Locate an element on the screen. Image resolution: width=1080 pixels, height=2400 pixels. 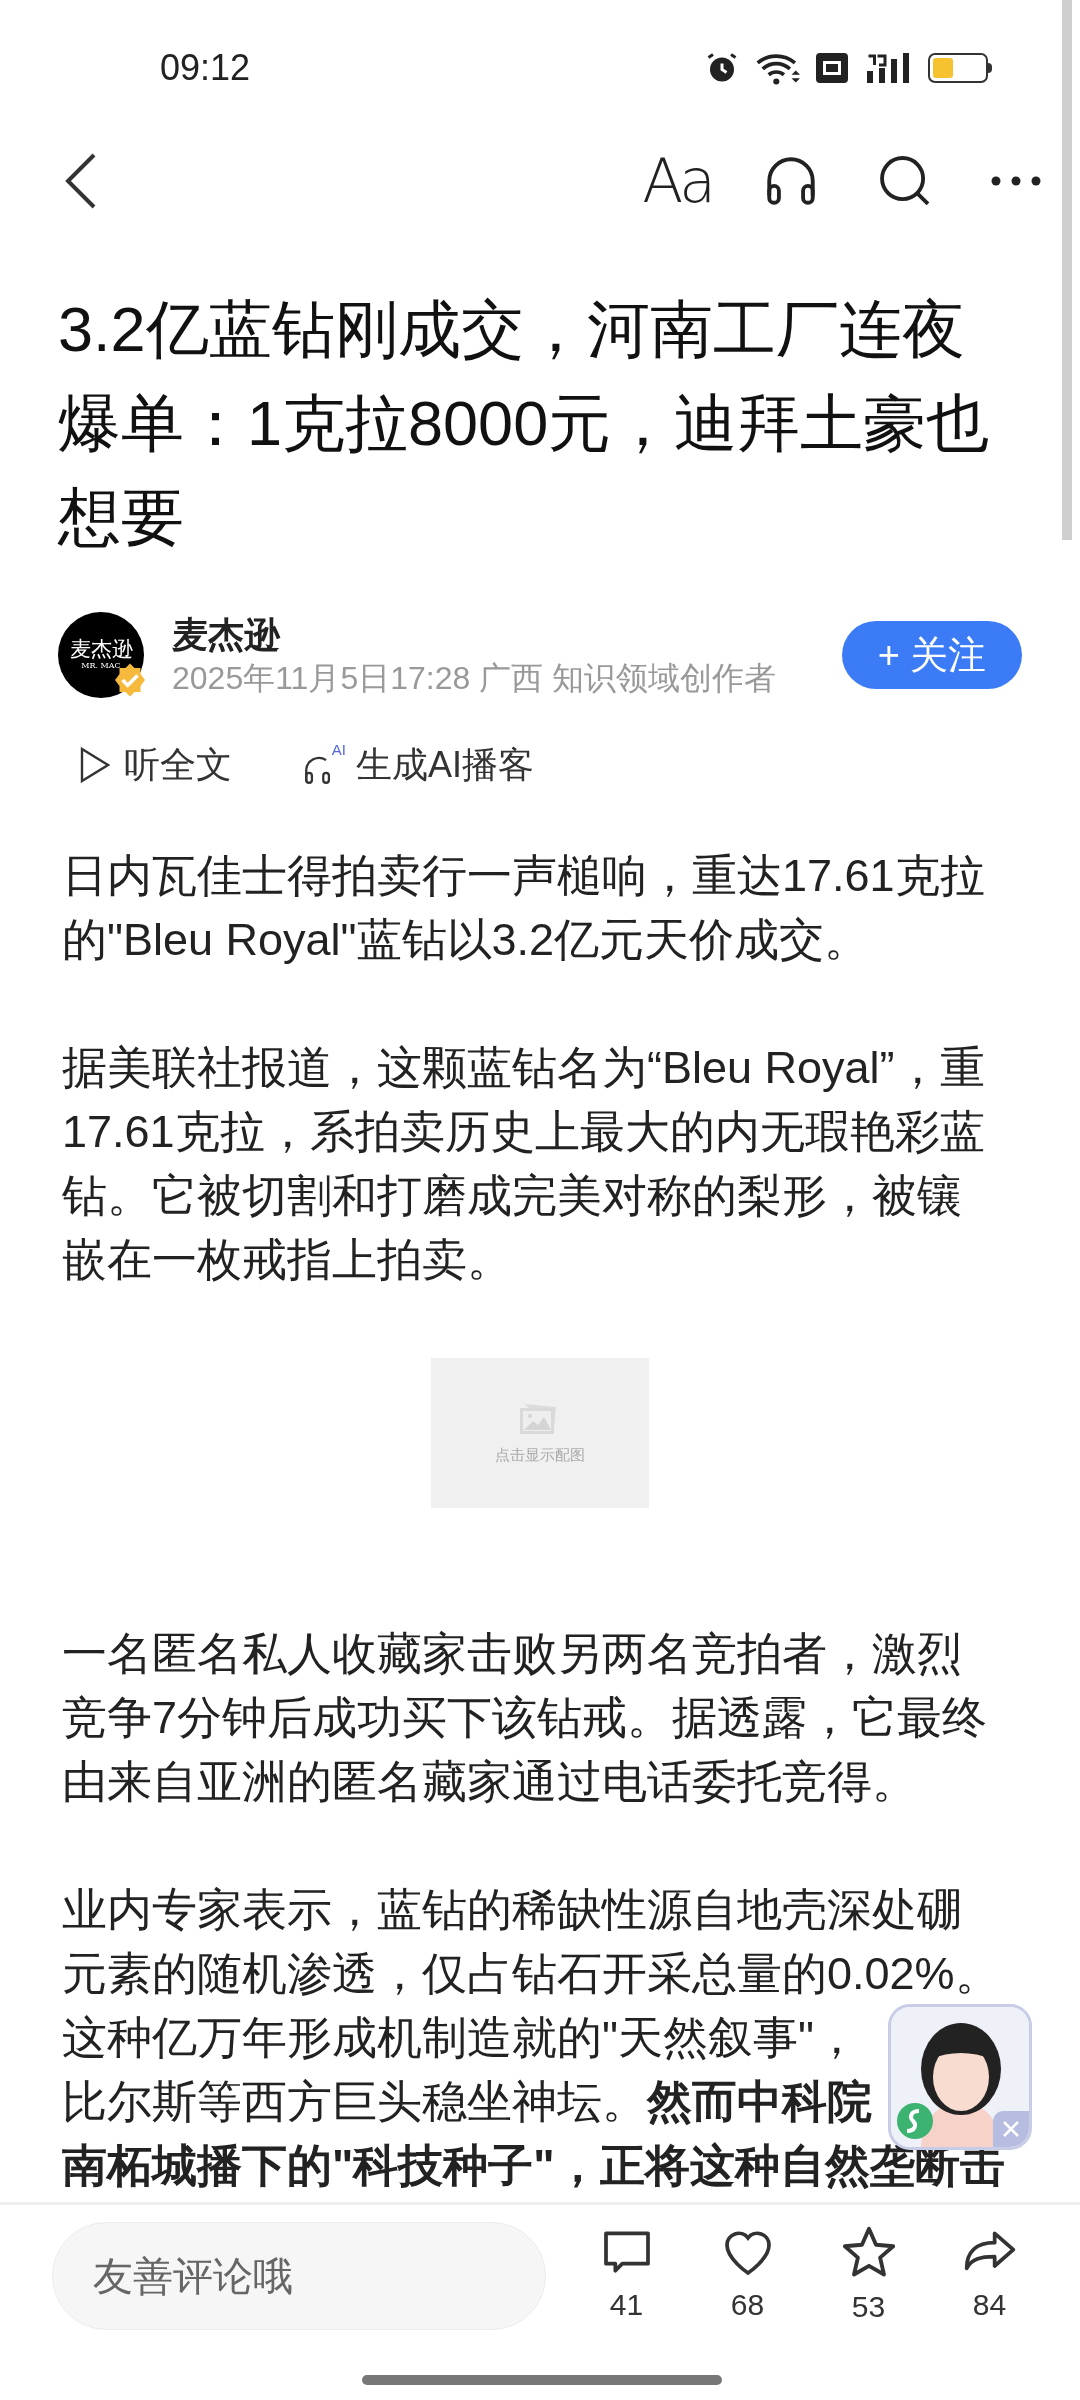
close-icon is located at coordinates (1011, 2129).